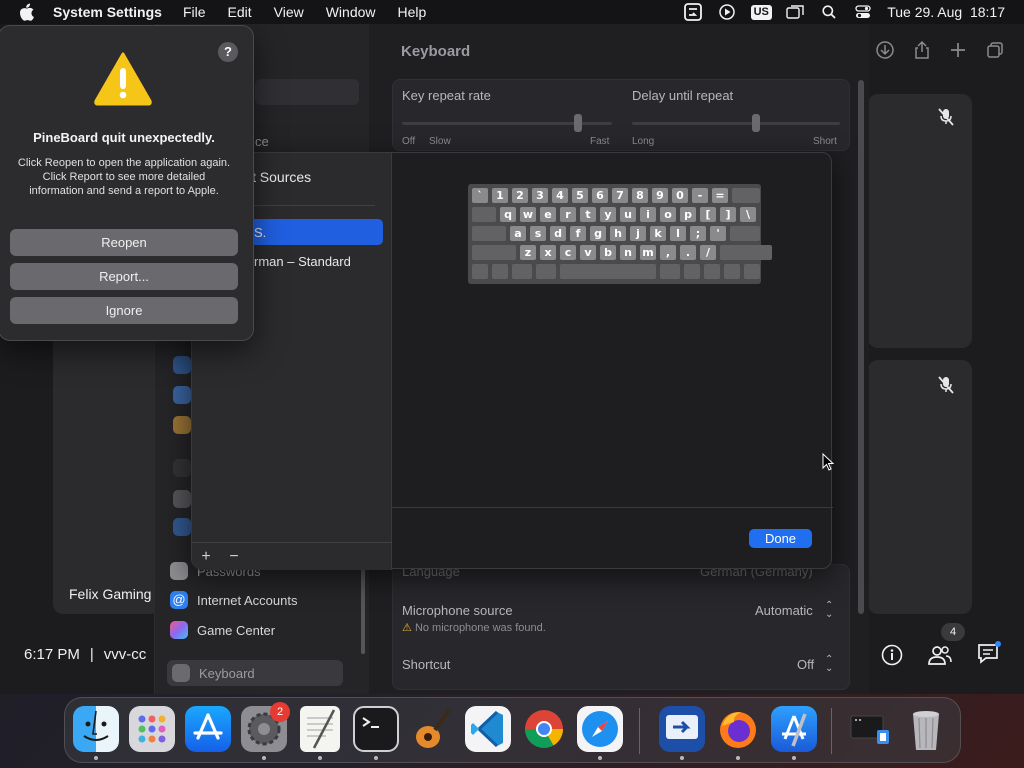 The image size is (1024, 768). I want to click on downloads-stack-icon, so click(870, 729).